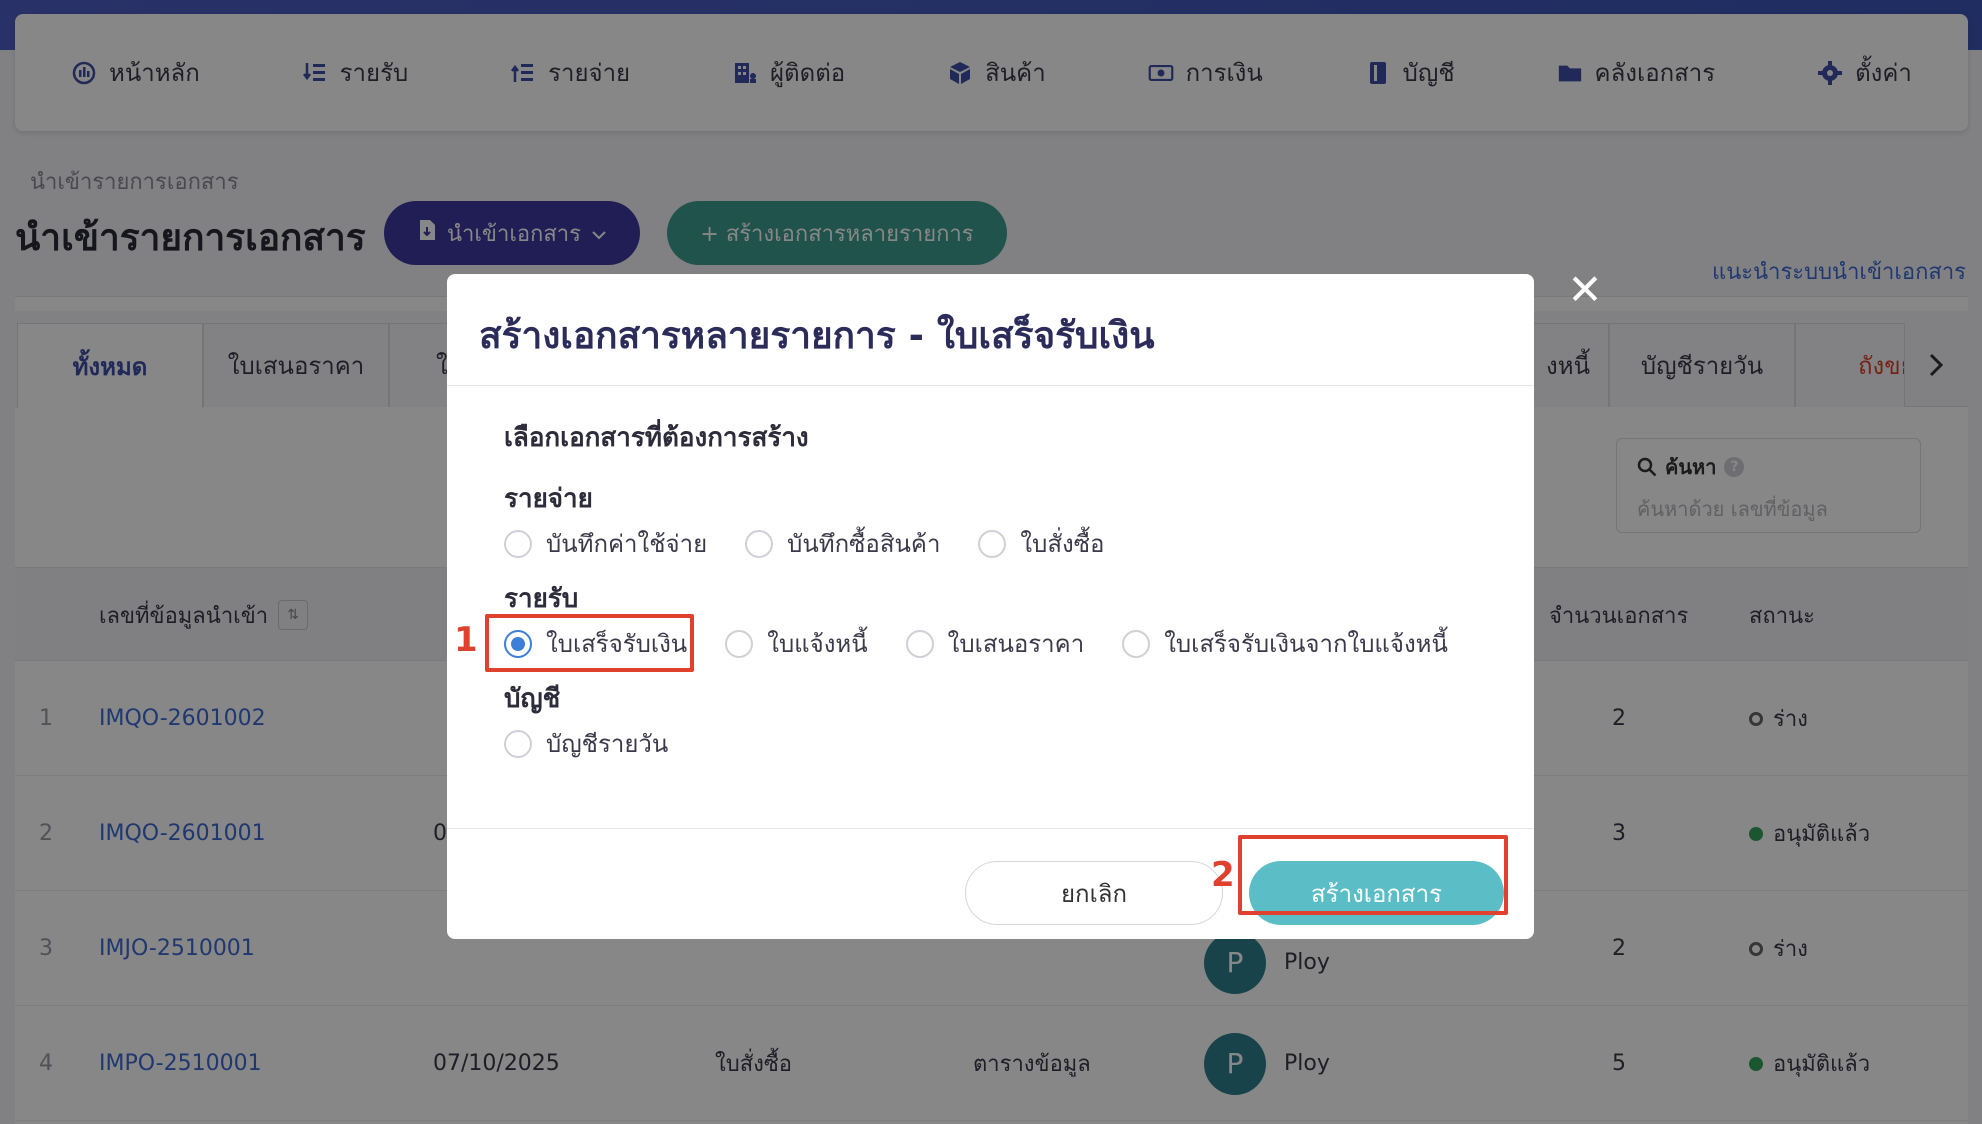  Describe the element at coordinates (1306, 644) in the screenshot. I see `radio-label: ใบเสร็จรับเงินจากใบแจ้งหนี้` at that location.